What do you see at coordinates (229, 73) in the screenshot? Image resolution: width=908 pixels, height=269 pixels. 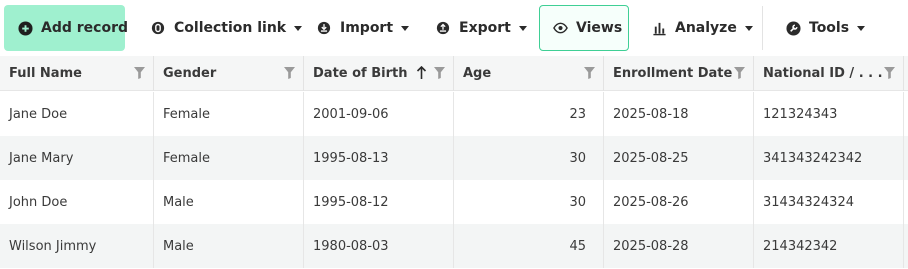 I see `column-header-gender: Gender` at bounding box center [229, 73].